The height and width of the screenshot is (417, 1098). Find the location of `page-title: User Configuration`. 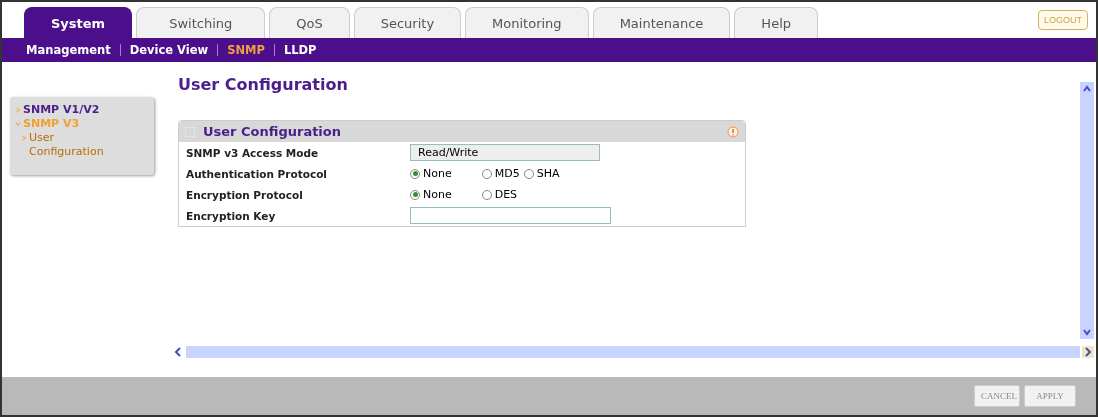

page-title: User Configuration is located at coordinates (263, 84).